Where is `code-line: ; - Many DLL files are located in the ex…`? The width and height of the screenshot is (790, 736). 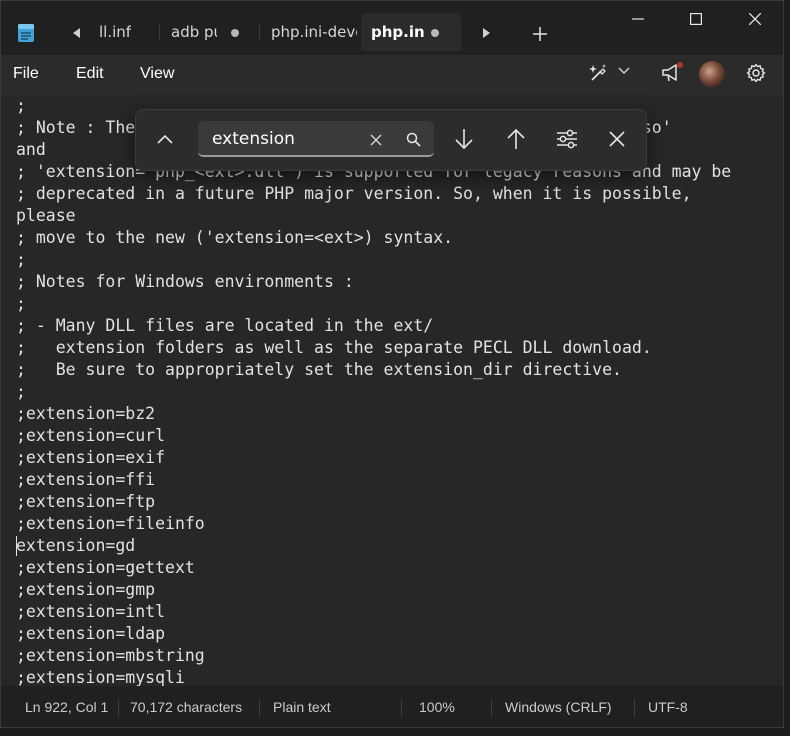
code-line: ; - Many DLL files are located in the ex… is located at coordinates (225, 325).